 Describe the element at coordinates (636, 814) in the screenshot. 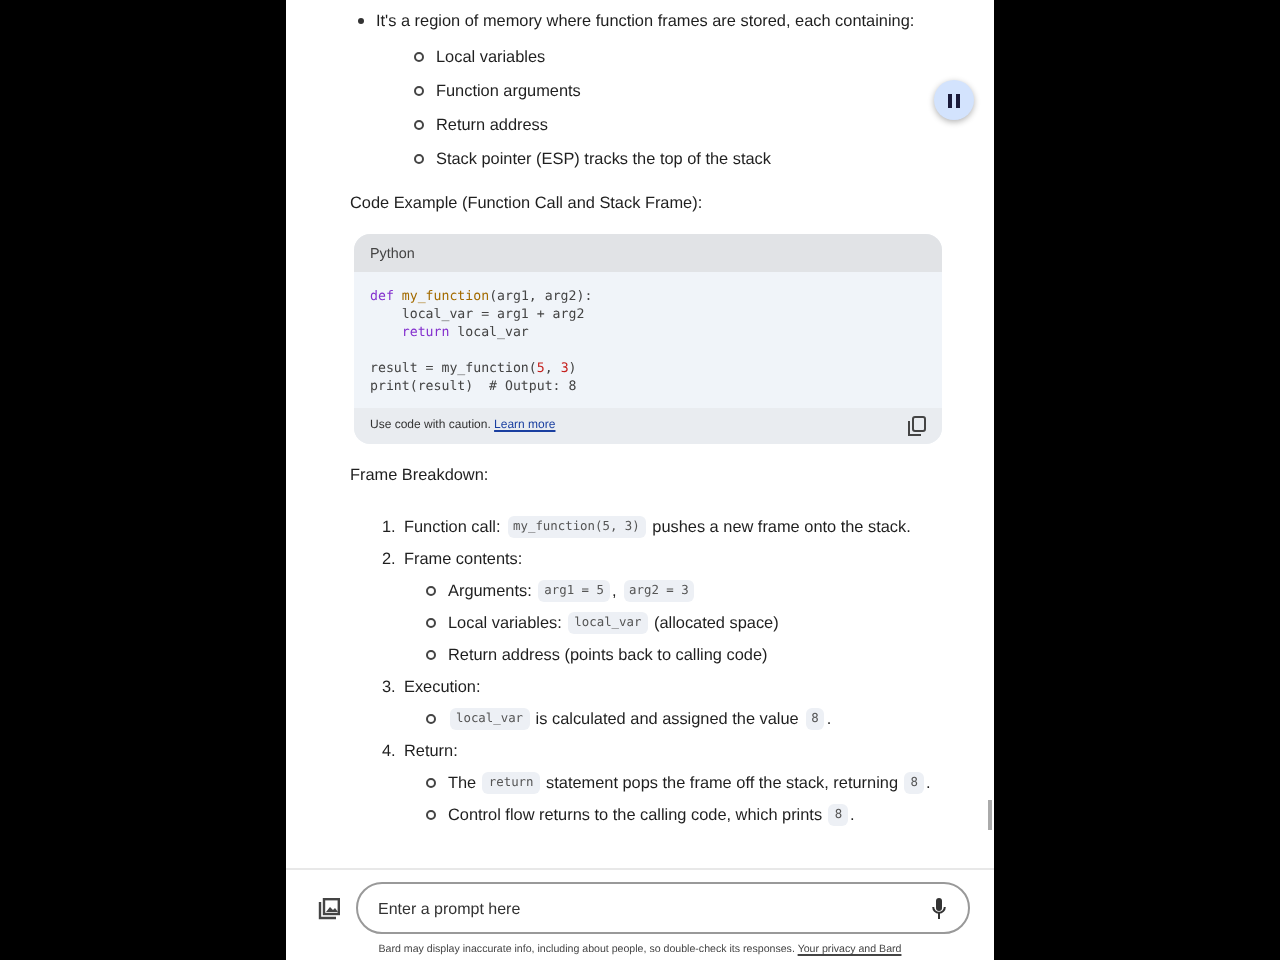

I see `bullet-text: Control flow returns to the calling code, which prints` at that location.